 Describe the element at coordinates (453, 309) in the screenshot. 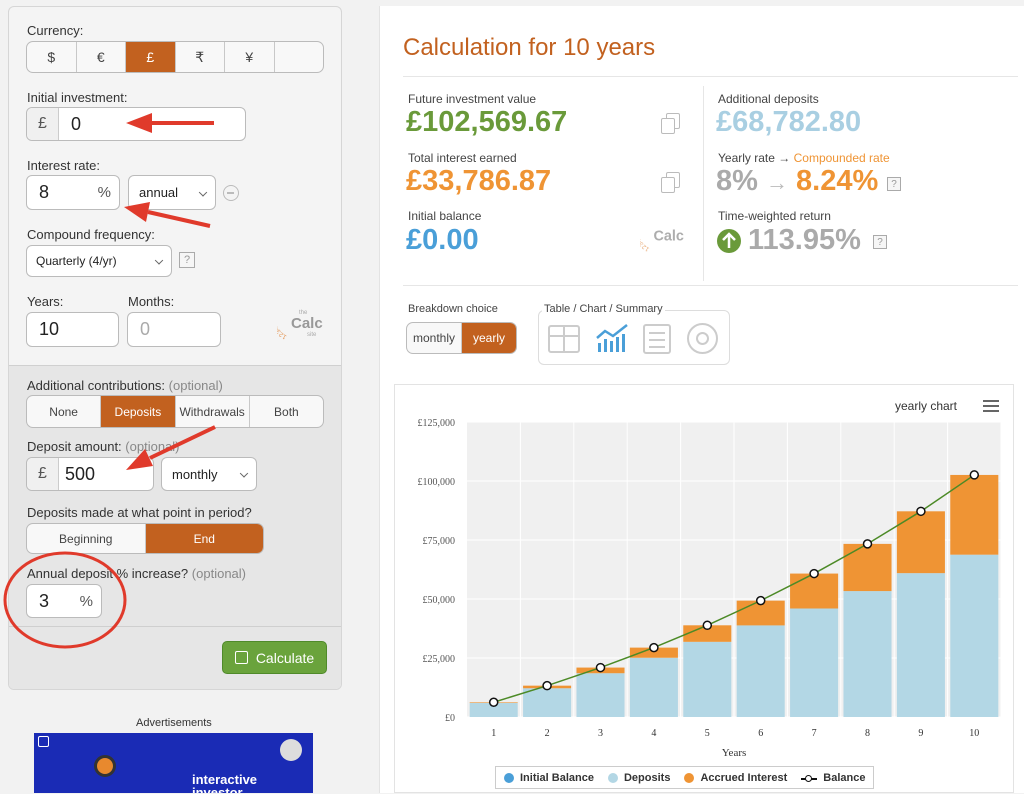

I see `breakdown-label: Breakdown choice` at that location.